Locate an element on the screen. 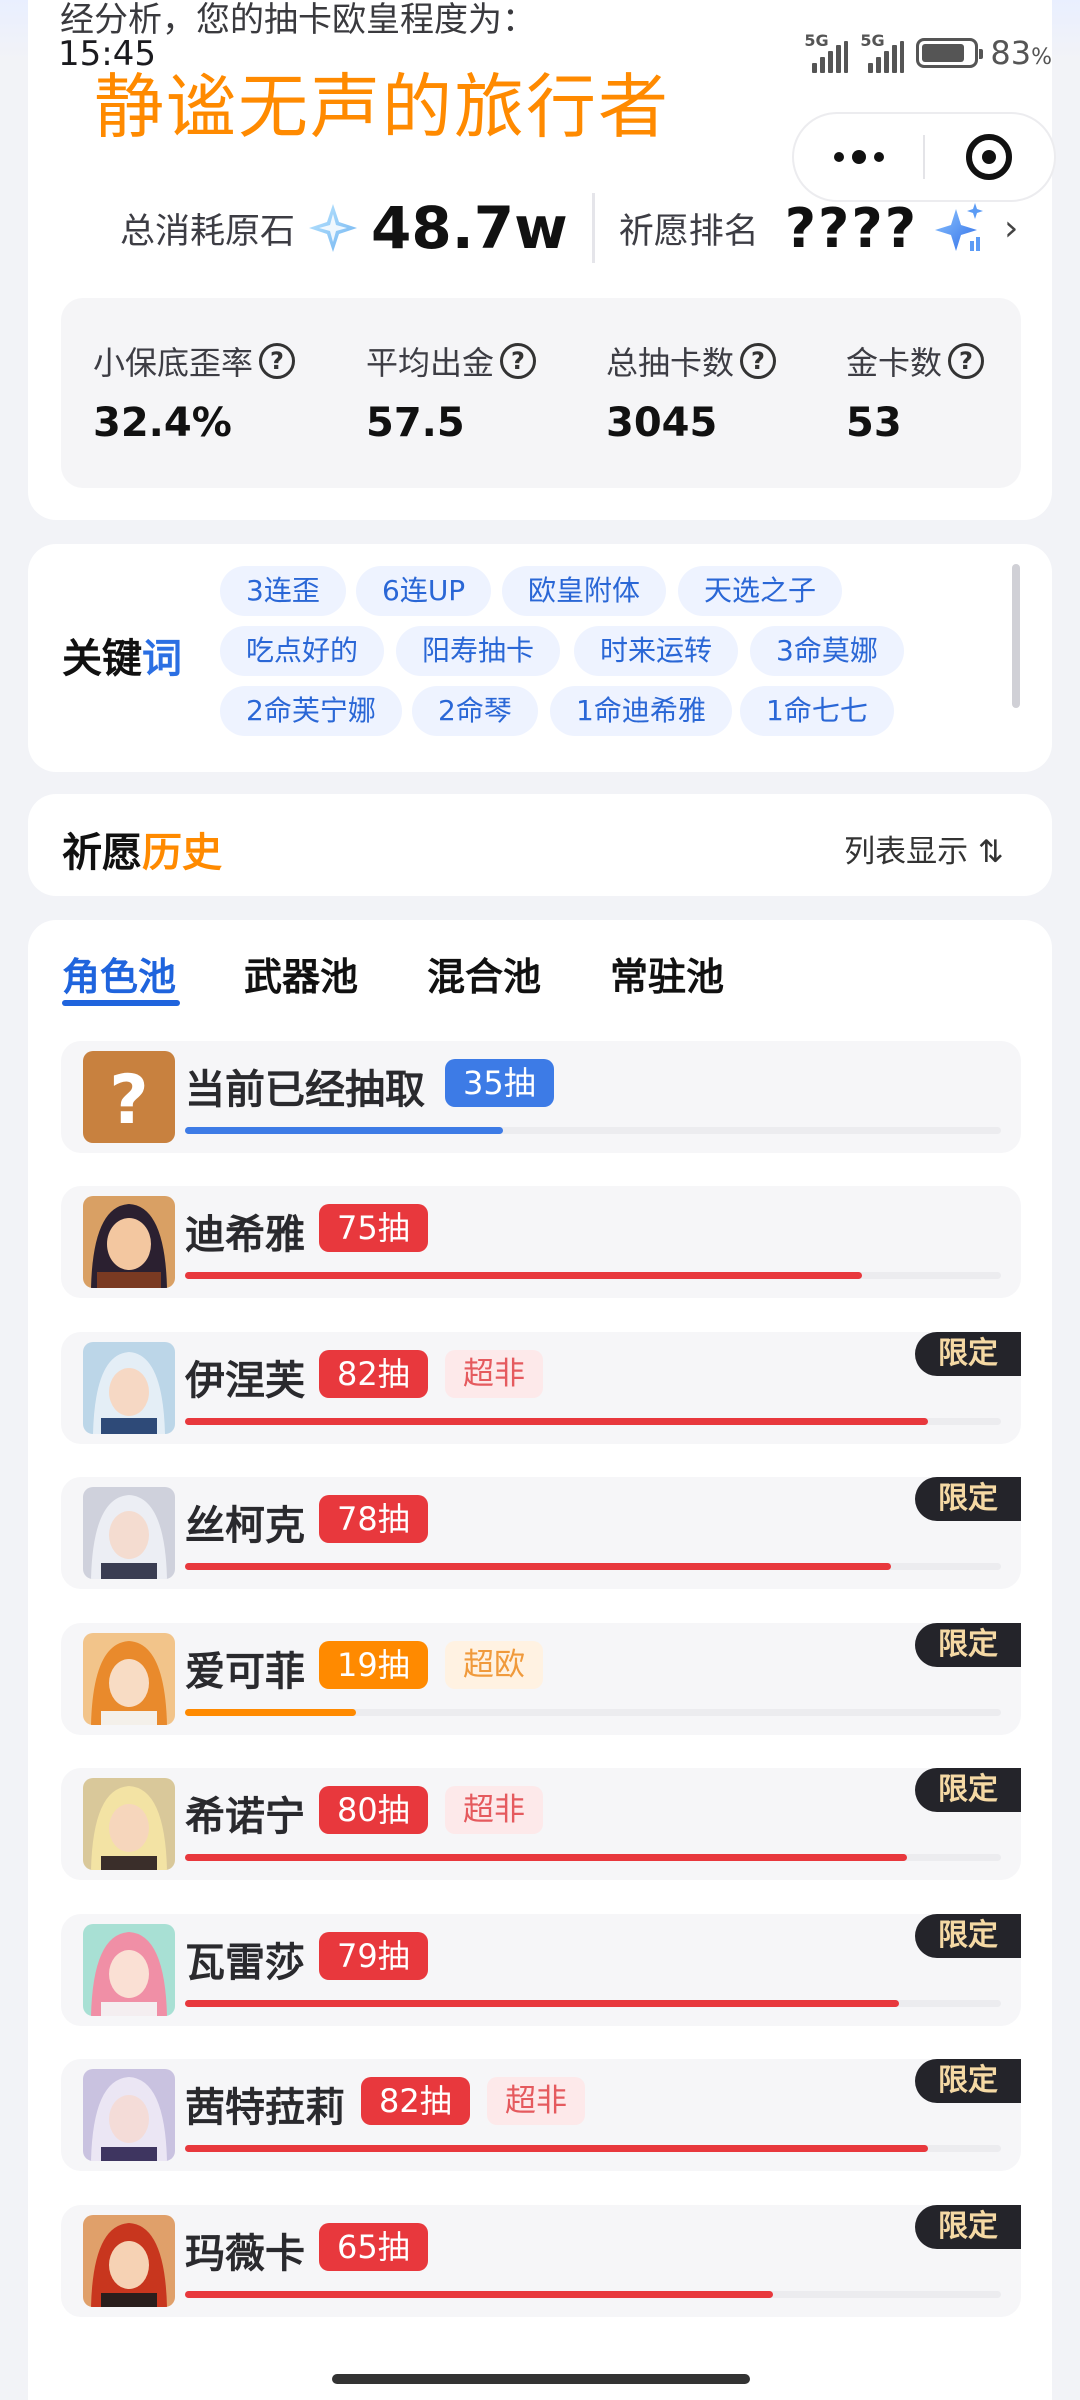 The height and width of the screenshot is (2400, 1080). pull-row: 玛薇卡 65抽 限定 is located at coordinates (541, 2261).